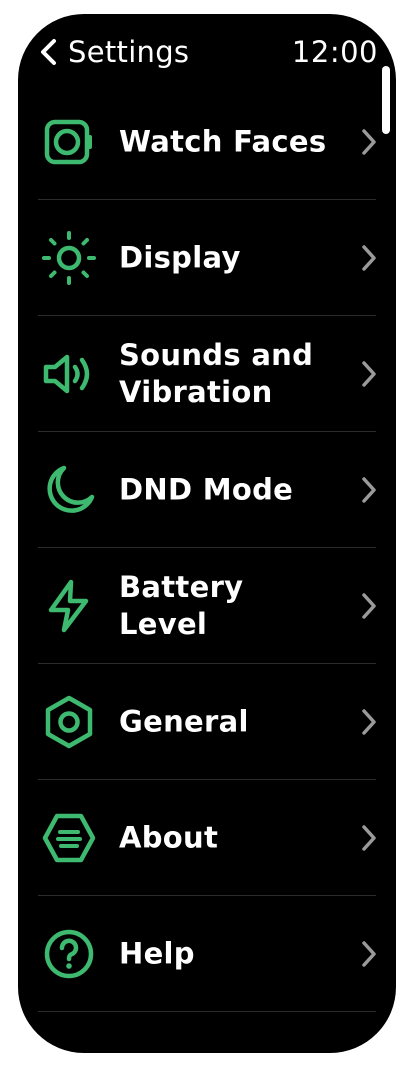  I want to click on speaker-icon, so click(69, 374).